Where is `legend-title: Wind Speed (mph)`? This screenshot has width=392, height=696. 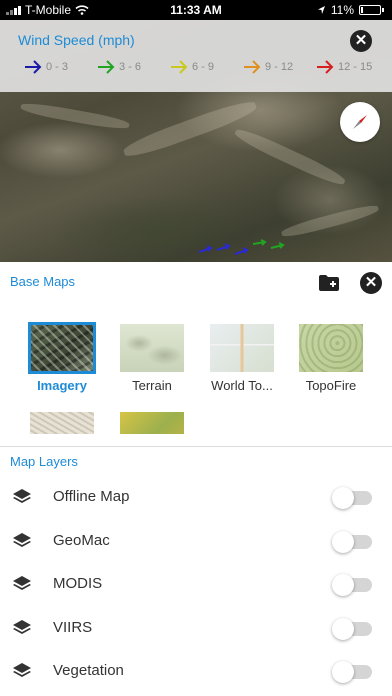 legend-title: Wind Speed (mph) is located at coordinates (76, 40).